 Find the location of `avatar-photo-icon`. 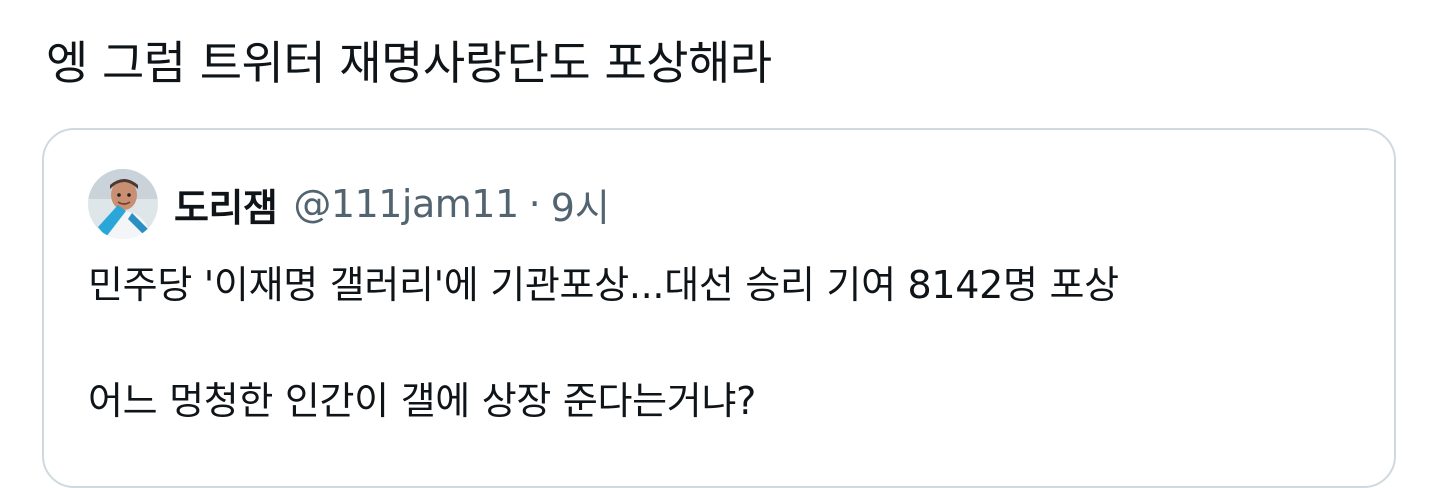

avatar-photo-icon is located at coordinates (123, 204).